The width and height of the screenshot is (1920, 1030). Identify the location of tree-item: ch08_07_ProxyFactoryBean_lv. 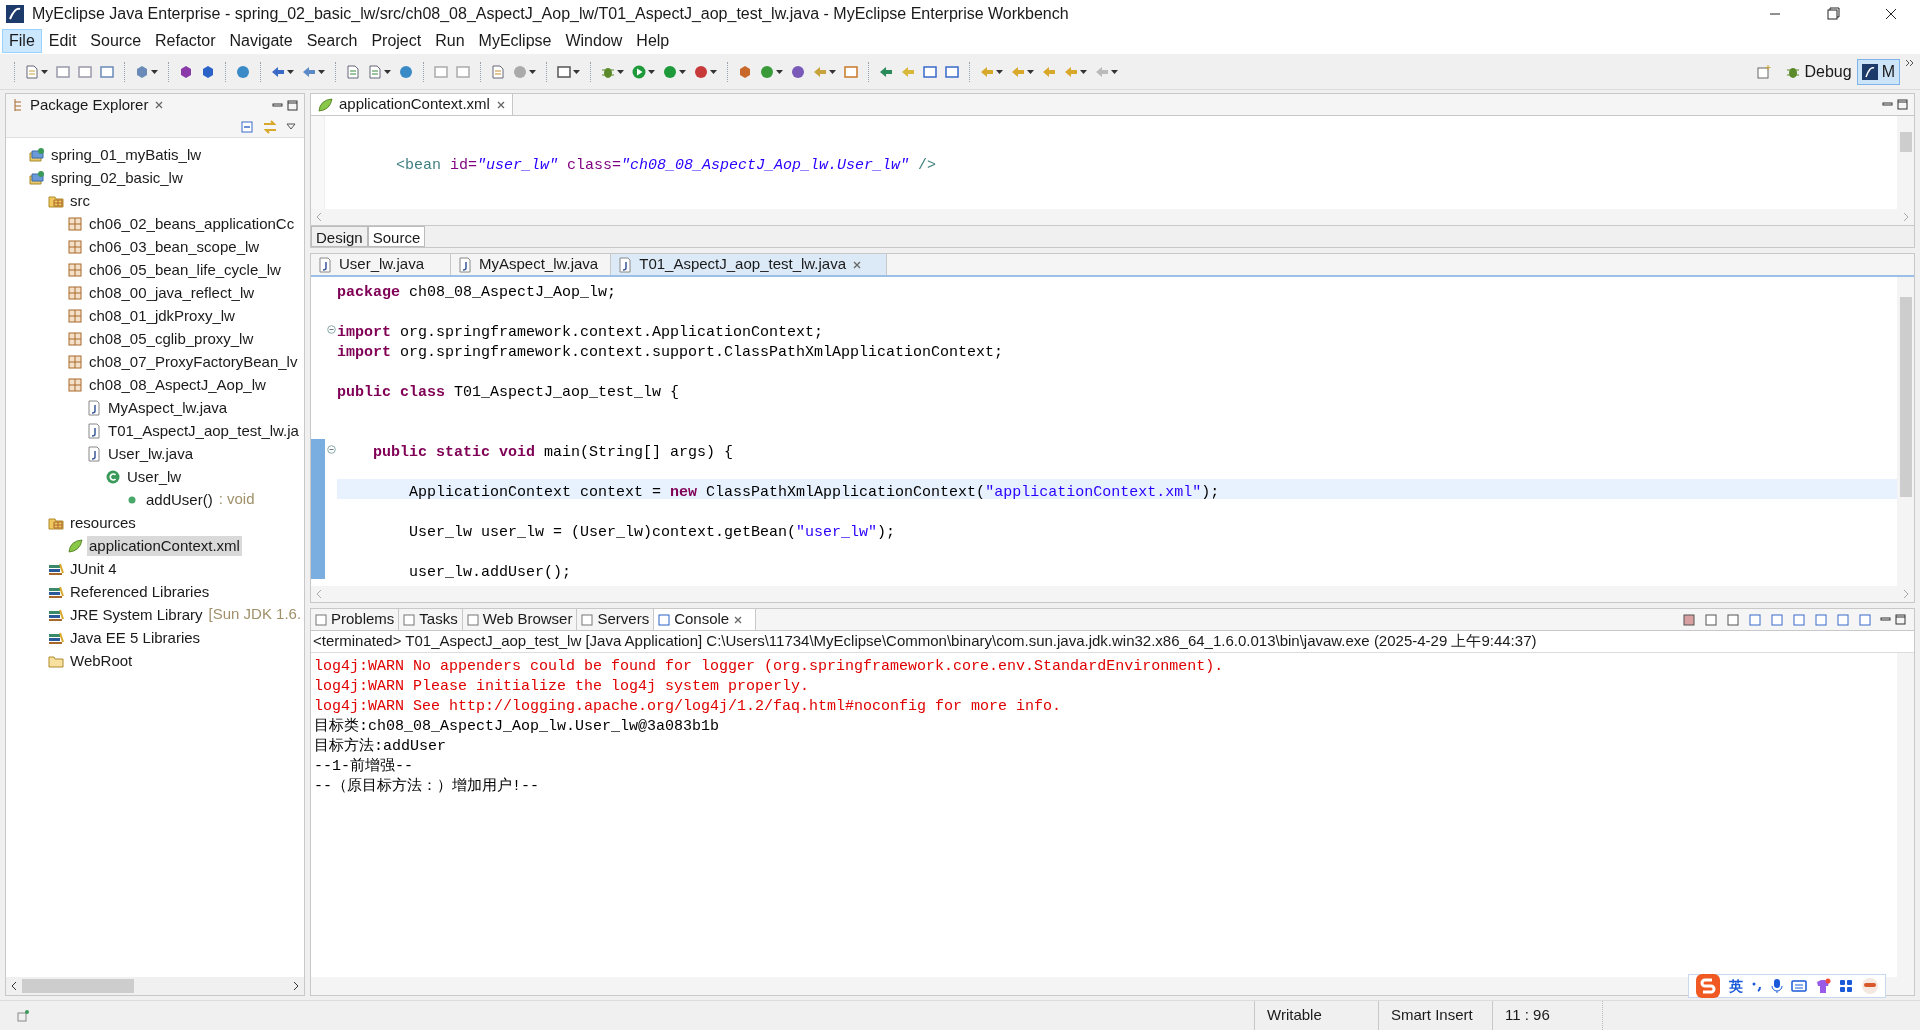
(193, 361).